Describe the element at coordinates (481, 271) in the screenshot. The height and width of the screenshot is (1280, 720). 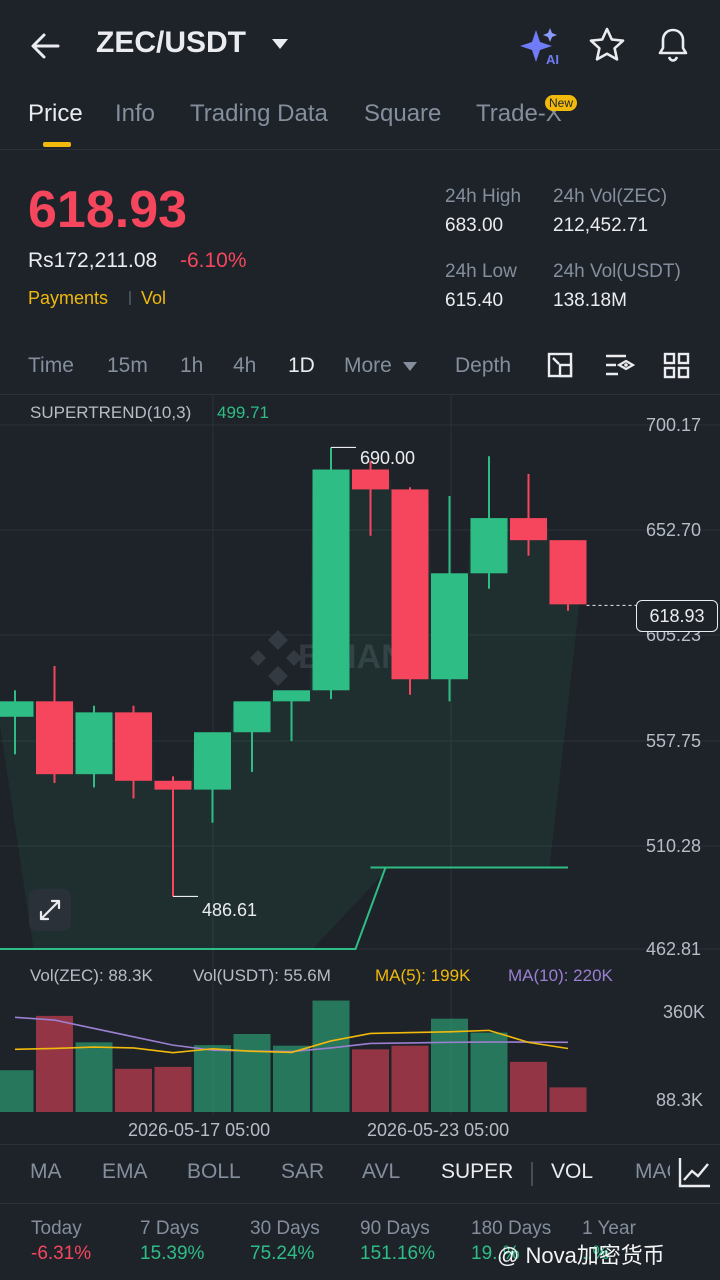
I see `stat-label-24h-low: 24h Low` at that location.